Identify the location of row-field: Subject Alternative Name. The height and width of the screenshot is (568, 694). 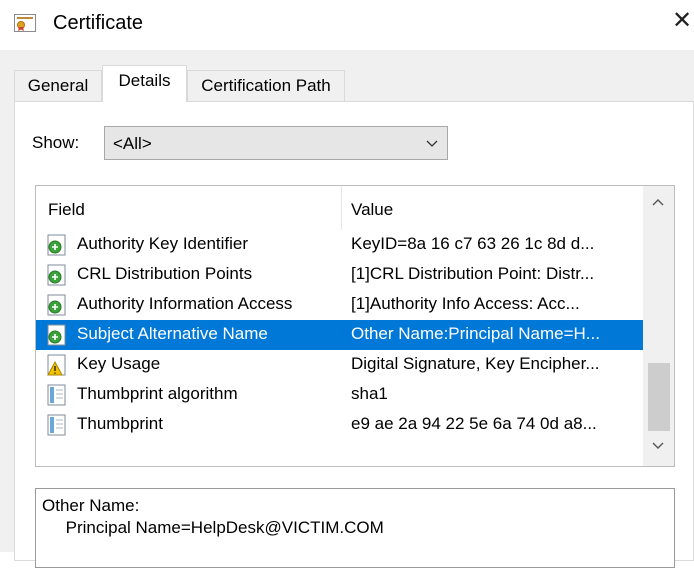
(172, 333).